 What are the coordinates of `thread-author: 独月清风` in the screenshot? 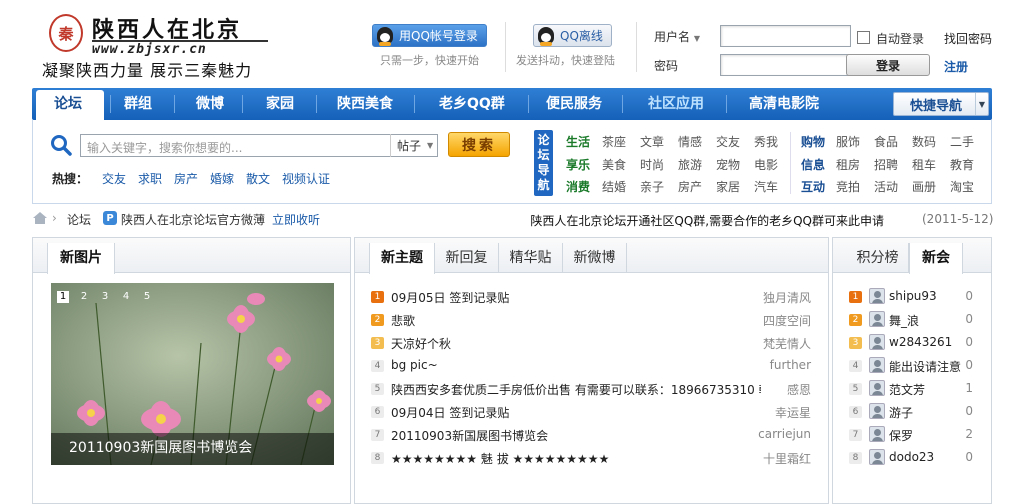 It's located at (787, 297).